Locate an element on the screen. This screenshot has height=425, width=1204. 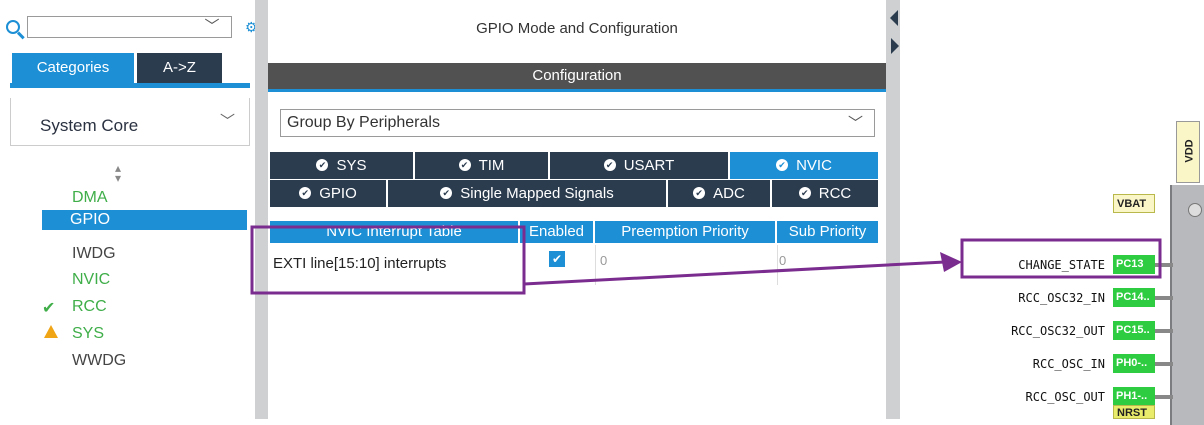
annotation-arrow-line is located at coordinates (734, 273).